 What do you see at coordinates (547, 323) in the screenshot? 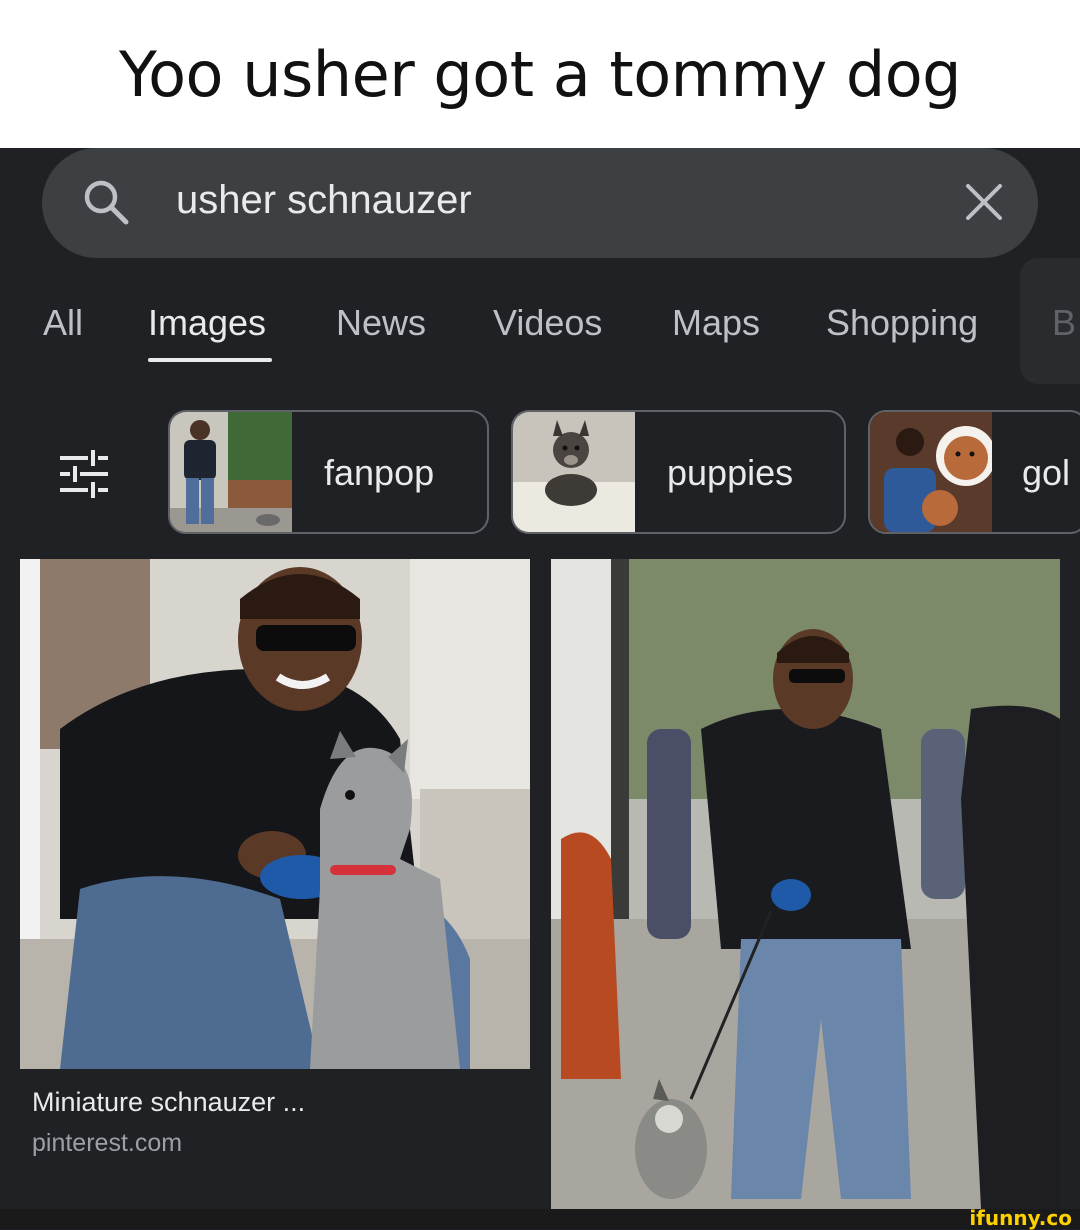
I see `tab-videos: Videos` at bounding box center [547, 323].